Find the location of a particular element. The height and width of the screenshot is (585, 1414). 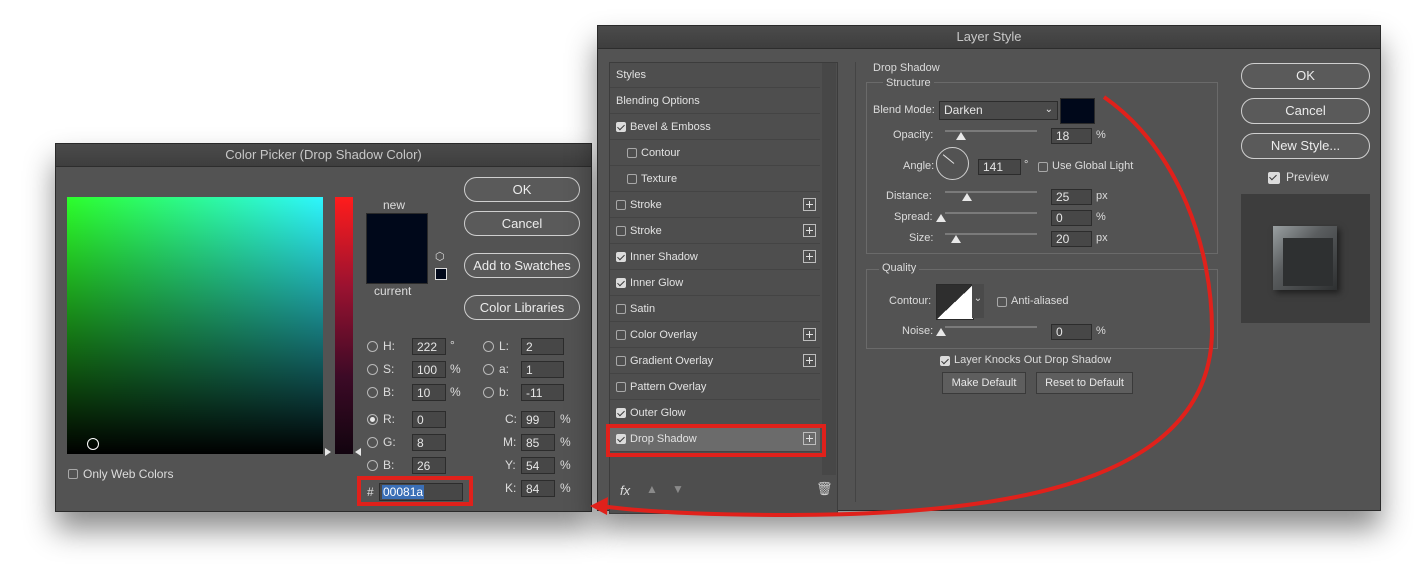

annotation-arrowhead is located at coordinates (599, 506).